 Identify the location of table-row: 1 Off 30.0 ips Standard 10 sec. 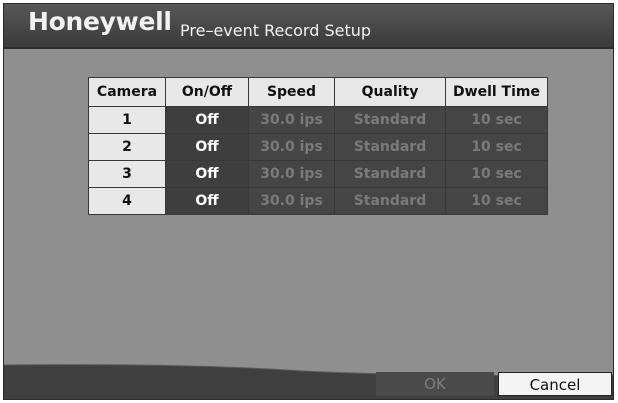
(318, 120).